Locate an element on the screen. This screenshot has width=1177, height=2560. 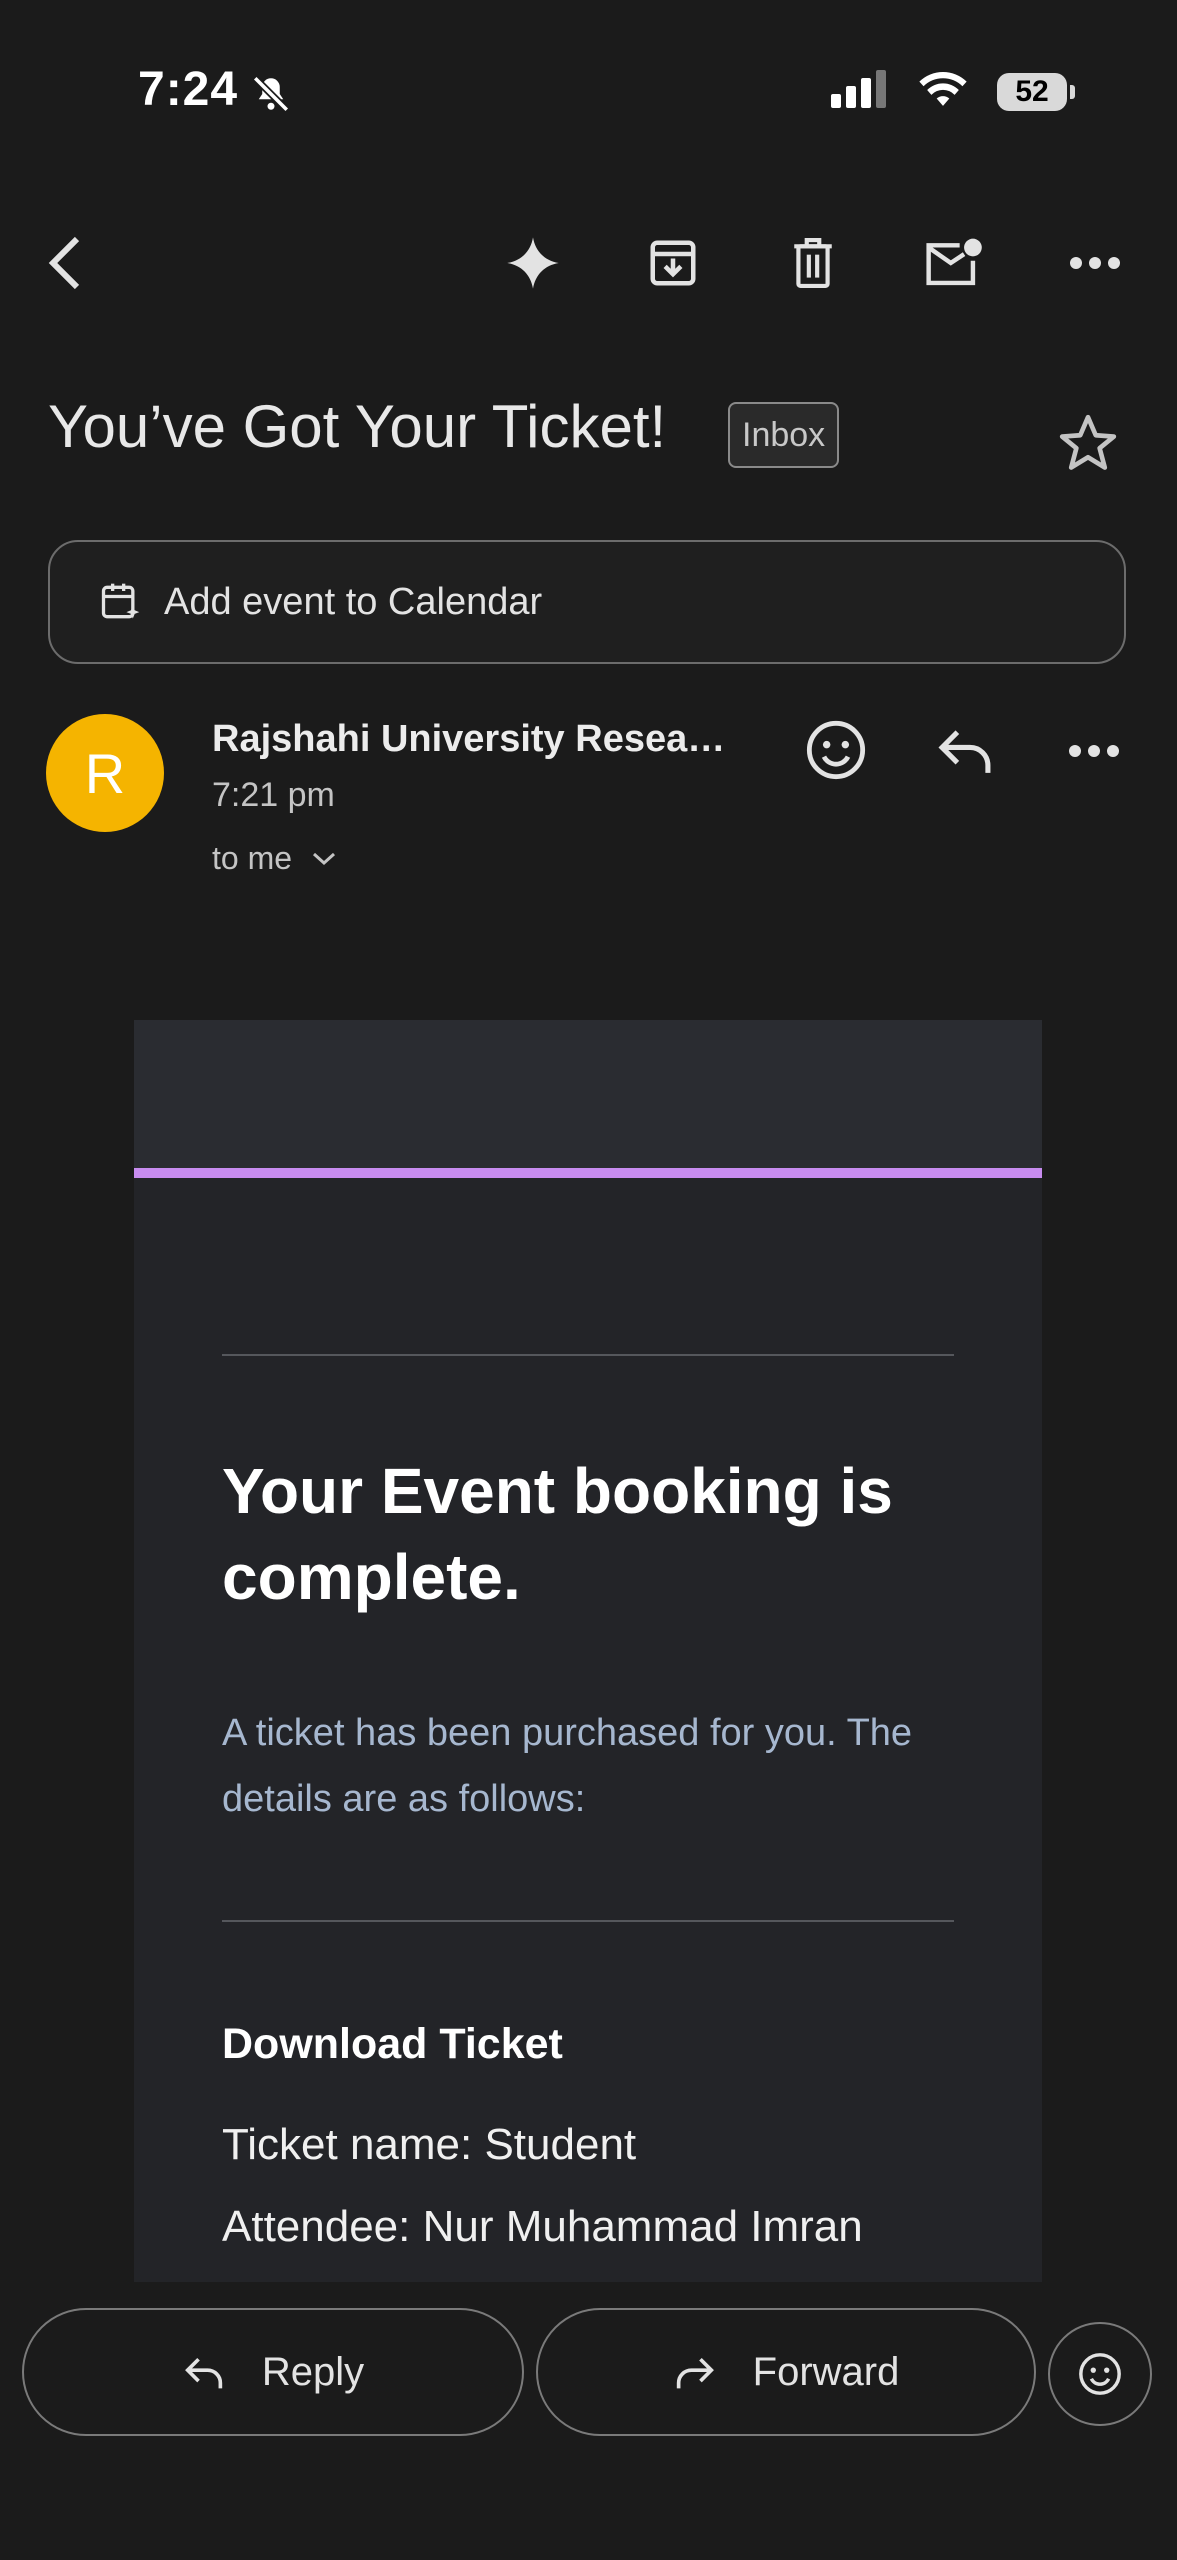
accent-bar is located at coordinates (588, 1173).